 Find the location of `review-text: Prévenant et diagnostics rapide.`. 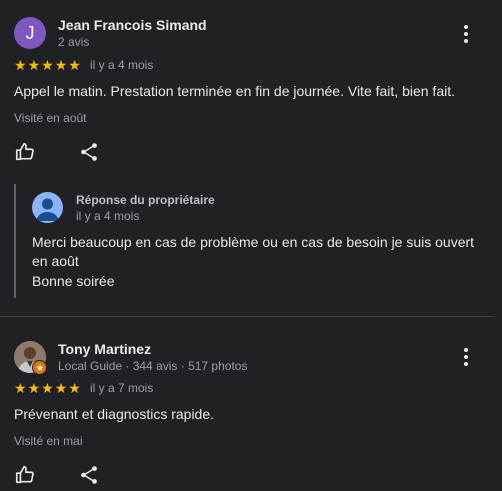

review-text: Prévenant et diagnostics rapide. is located at coordinates (114, 414).